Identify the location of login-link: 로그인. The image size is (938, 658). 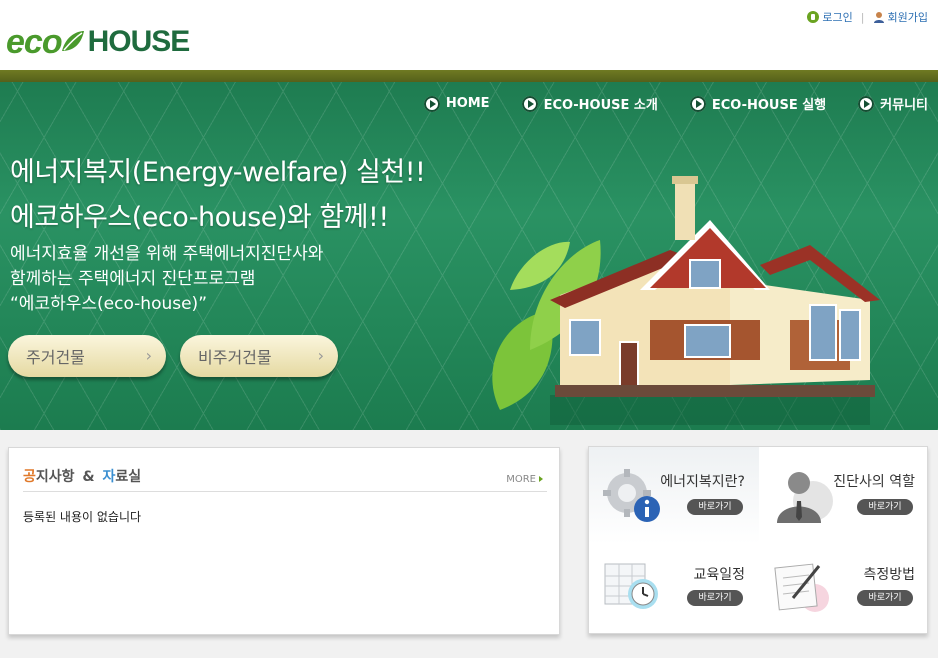
(830, 17).